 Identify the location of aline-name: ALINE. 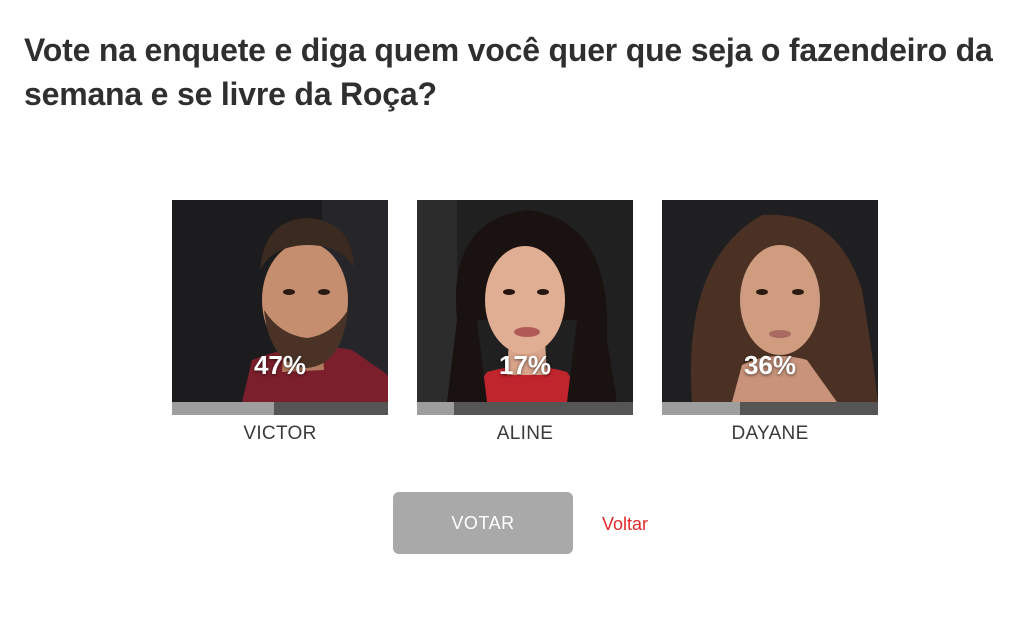
(525, 433).